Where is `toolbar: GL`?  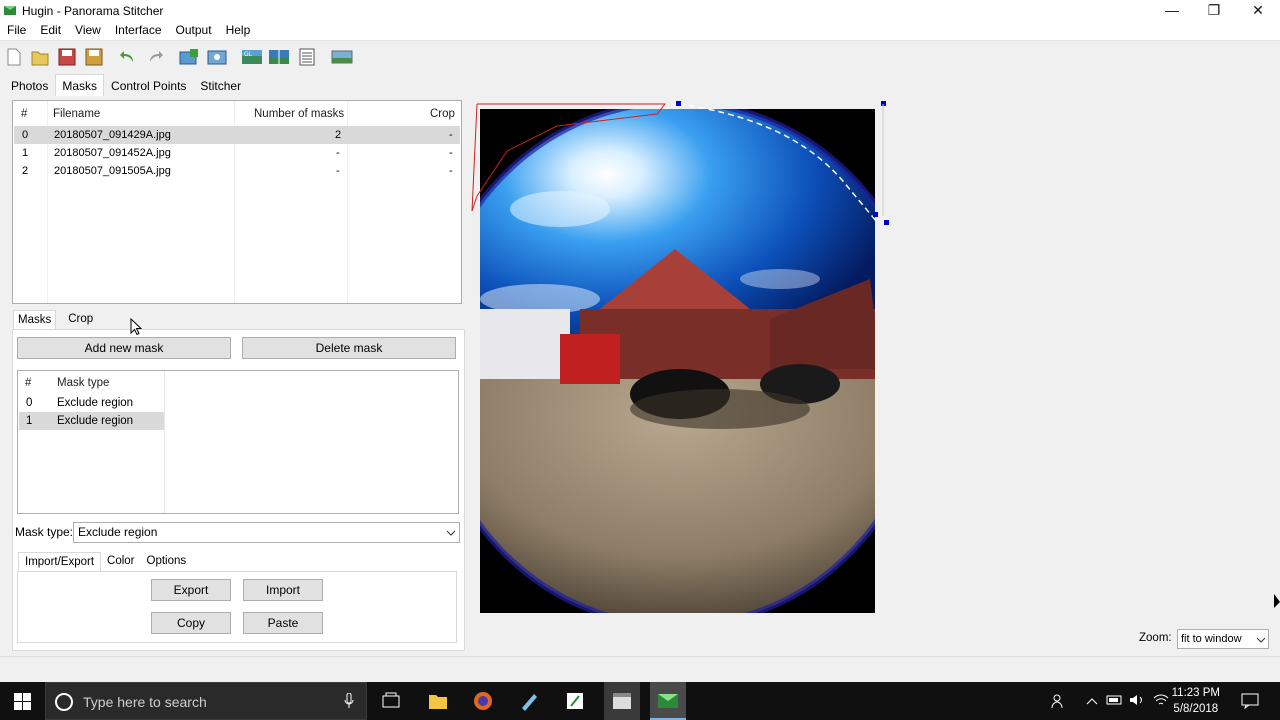 toolbar: GL is located at coordinates (640, 56).